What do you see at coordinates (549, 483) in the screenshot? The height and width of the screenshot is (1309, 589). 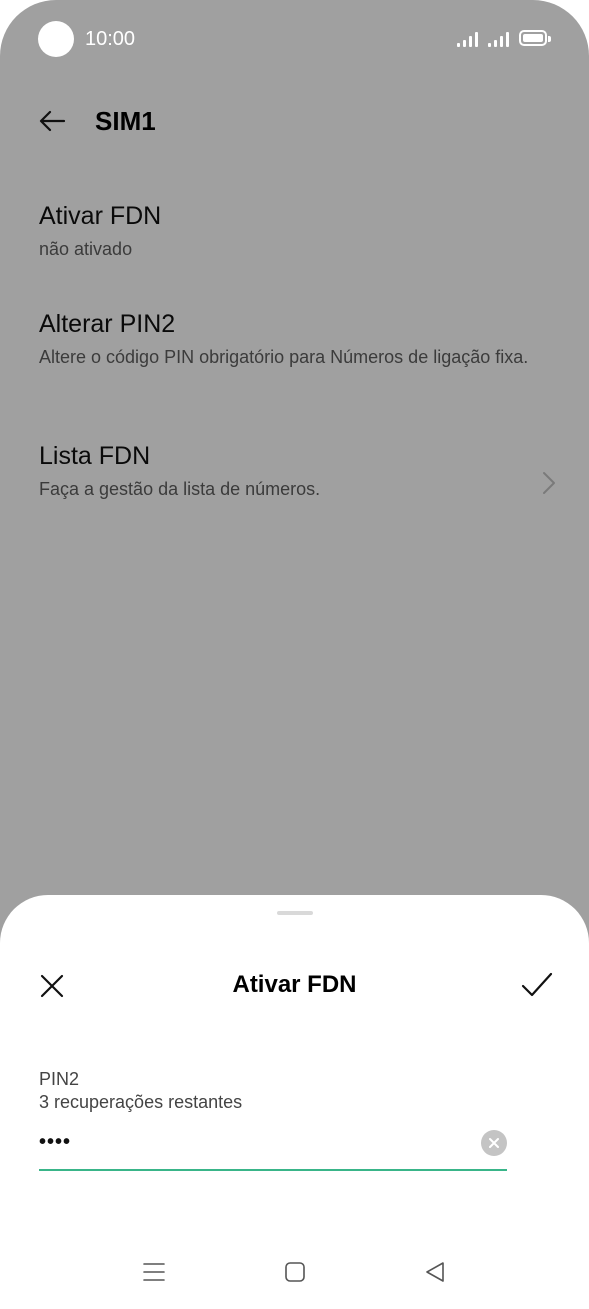 I see `chevron-right-icon` at bounding box center [549, 483].